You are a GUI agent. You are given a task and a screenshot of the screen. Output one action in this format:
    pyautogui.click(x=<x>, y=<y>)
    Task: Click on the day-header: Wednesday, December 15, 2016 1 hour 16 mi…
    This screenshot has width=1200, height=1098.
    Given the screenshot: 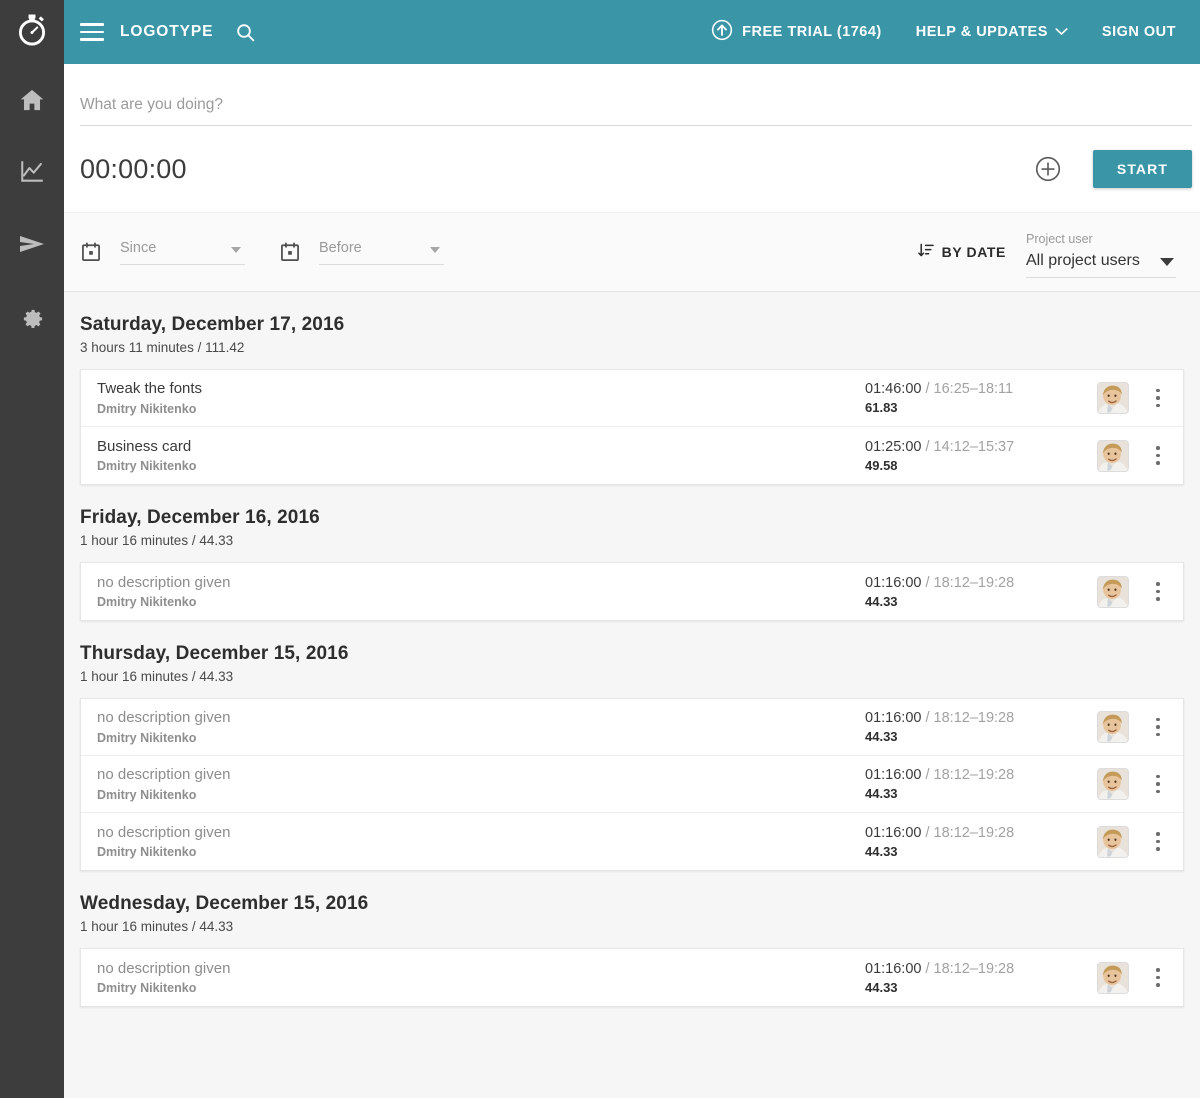 What is the action you would take?
    pyautogui.click(x=632, y=920)
    